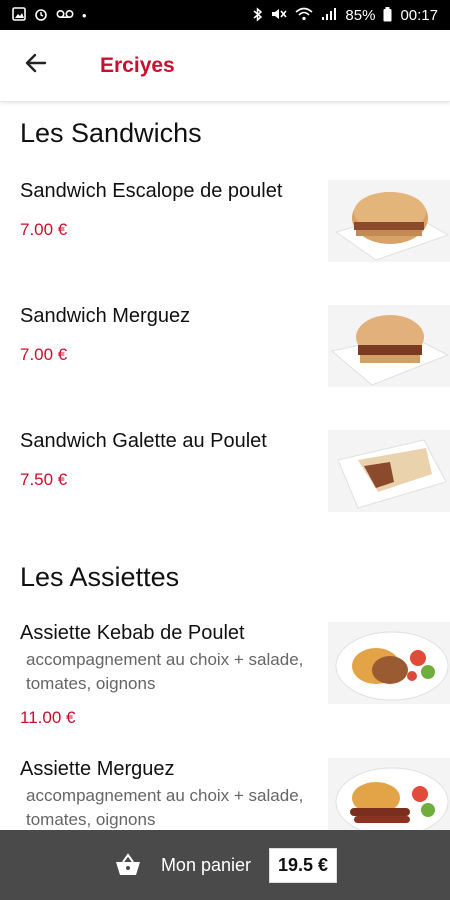 This screenshot has width=450, height=900. Describe the element at coordinates (151, 191) in the screenshot. I see `item-name: Sandwich Escalope de poulet` at that location.